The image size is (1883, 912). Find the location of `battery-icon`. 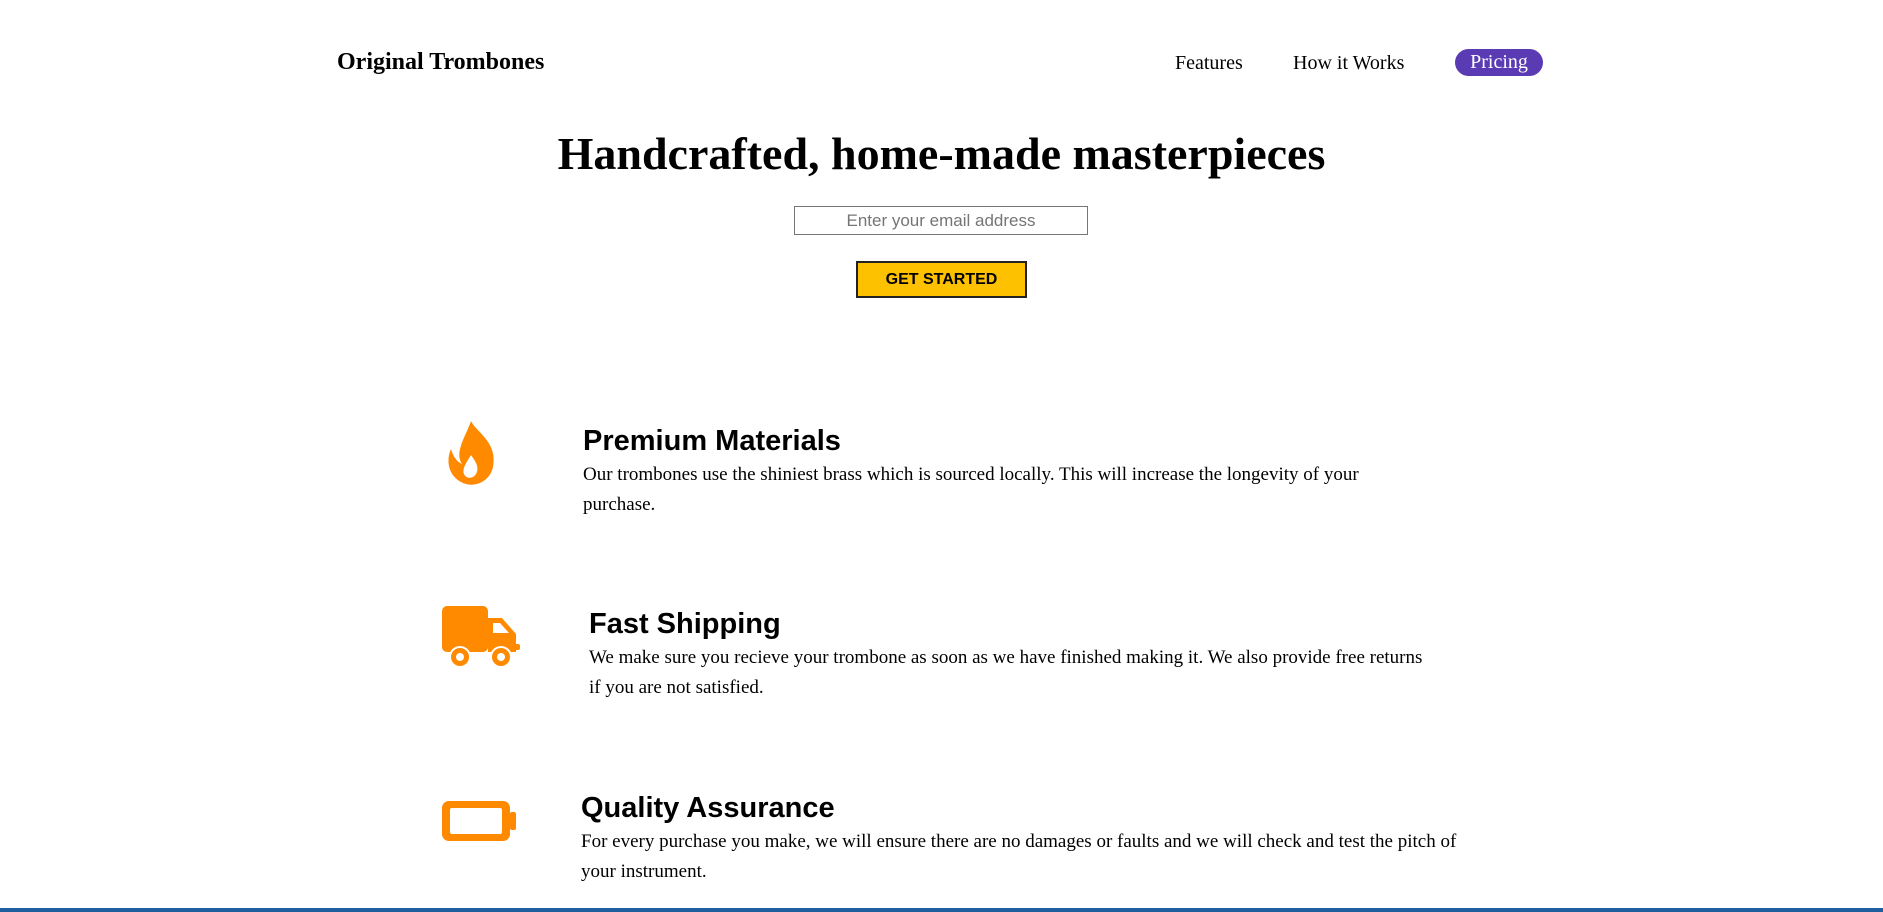

battery-icon is located at coordinates (482, 831).